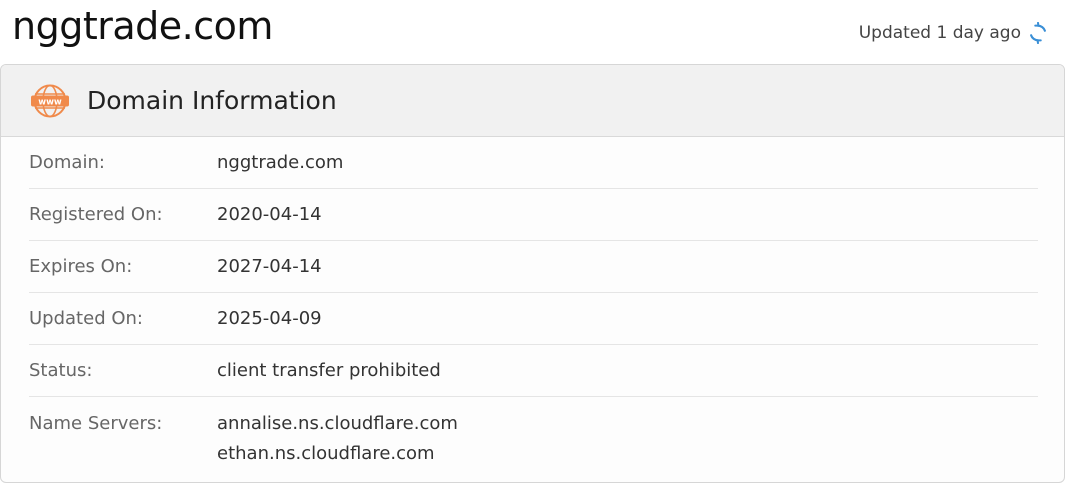 This screenshot has width=1067, height=485. Describe the element at coordinates (533, 163) in the screenshot. I see `table-row: Domain: nggtrade.com` at that location.